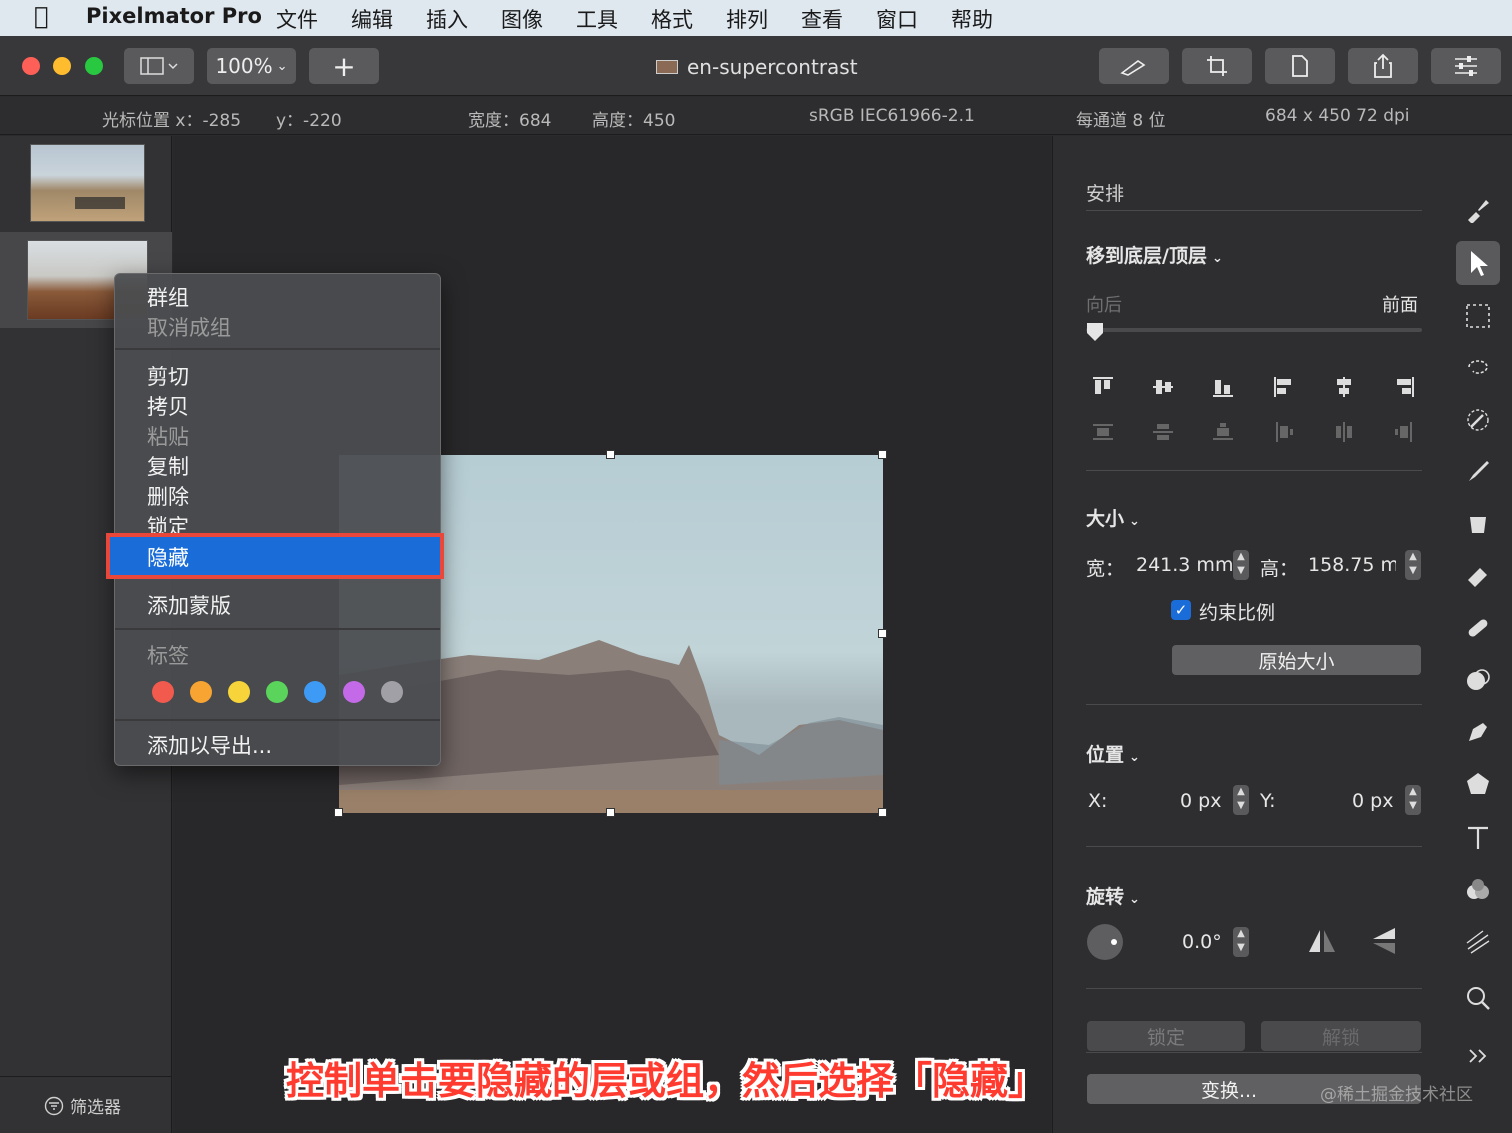 The height and width of the screenshot is (1133, 1512). What do you see at coordinates (1413, 565) in the screenshot?
I see `height-stepper: ▲ ▼` at bounding box center [1413, 565].